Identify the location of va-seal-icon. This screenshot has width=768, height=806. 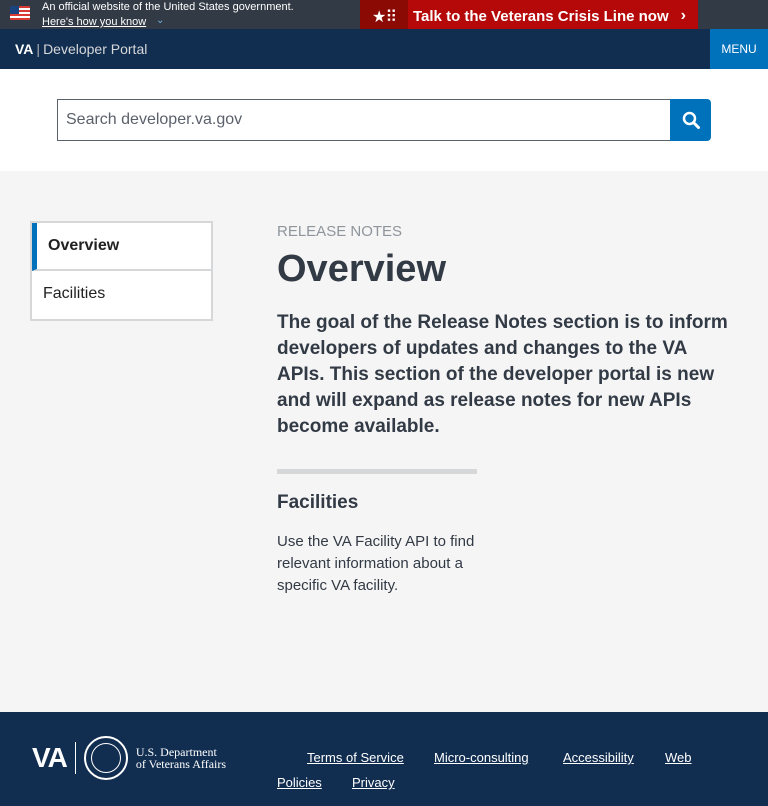
(105, 758).